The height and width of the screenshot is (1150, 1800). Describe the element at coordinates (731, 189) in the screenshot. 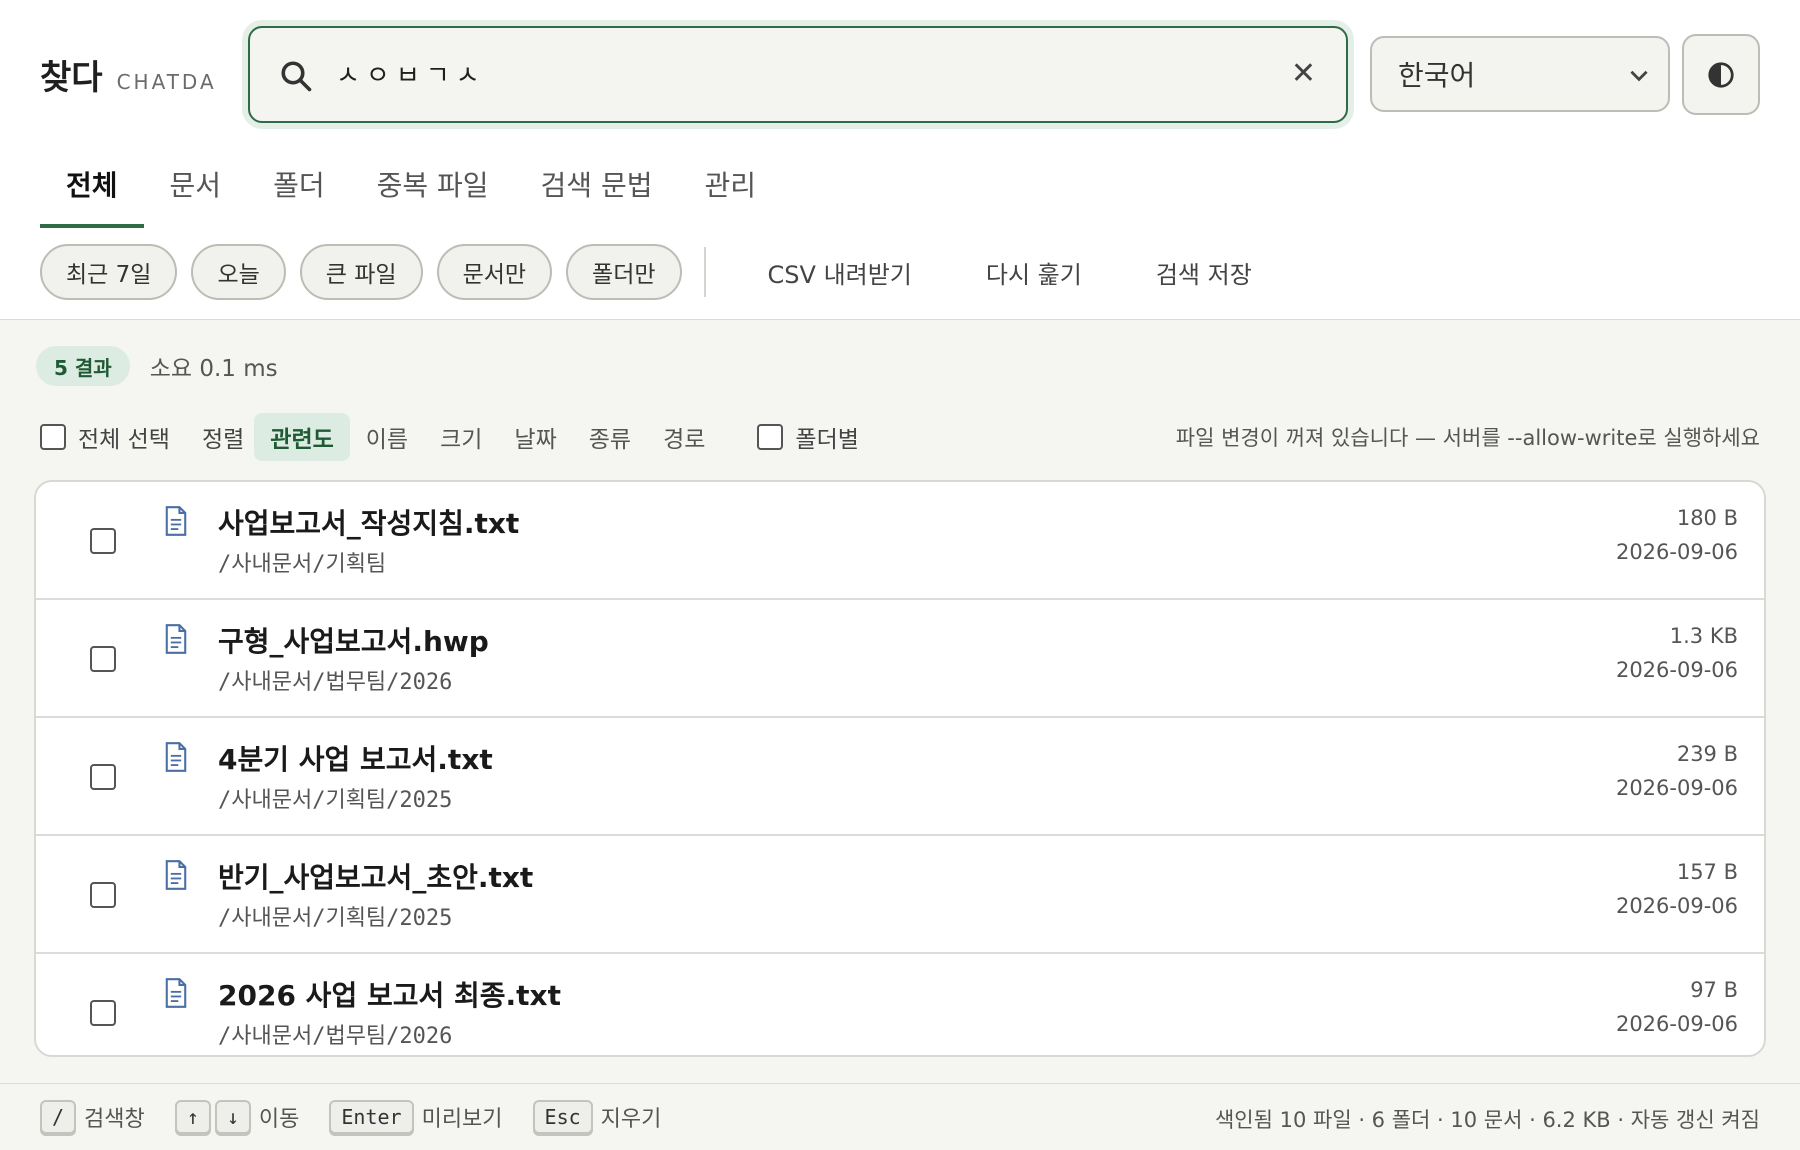

I see `tab-admin: 관리` at that location.